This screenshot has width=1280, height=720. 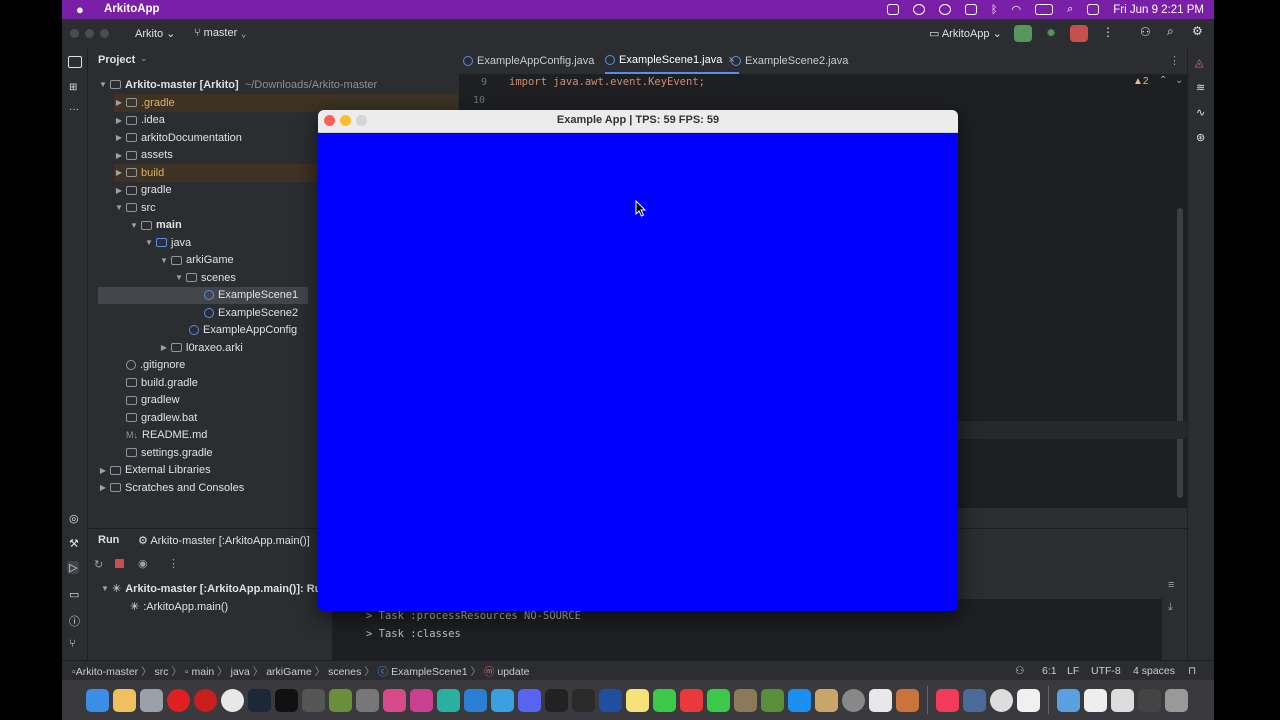 I want to click on branch-switcher: ⑂ master ⌄, so click(x=220, y=33).